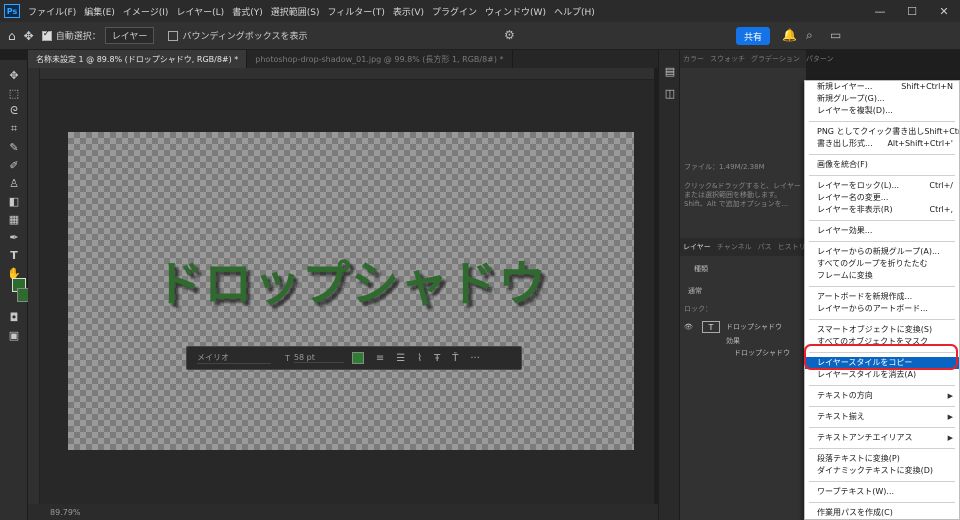  What do you see at coordinates (944, 11) in the screenshot?
I see `close-icon: ✕` at bounding box center [944, 11].